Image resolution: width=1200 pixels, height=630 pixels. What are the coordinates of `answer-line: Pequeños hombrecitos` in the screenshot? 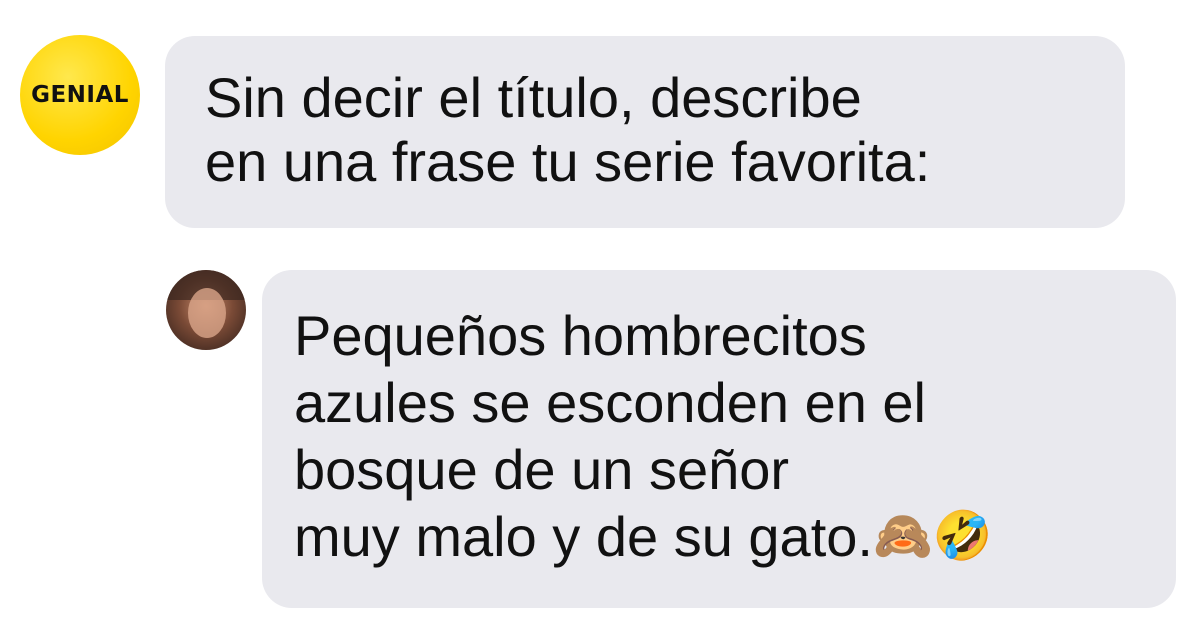 It's located at (580, 335).